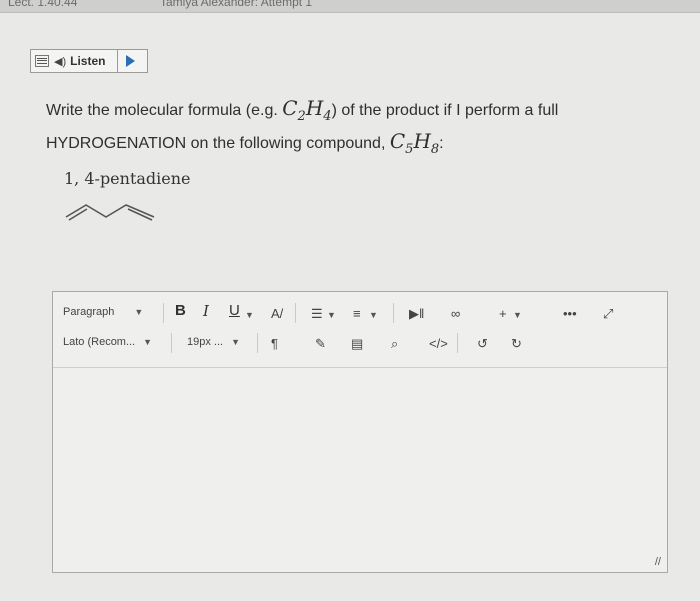 The width and height of the screenshot is (700, 601). What do you see at coordinates (206, 311) in the screenshot?
I see `italic-button: I` at bounding box center [206, 311].